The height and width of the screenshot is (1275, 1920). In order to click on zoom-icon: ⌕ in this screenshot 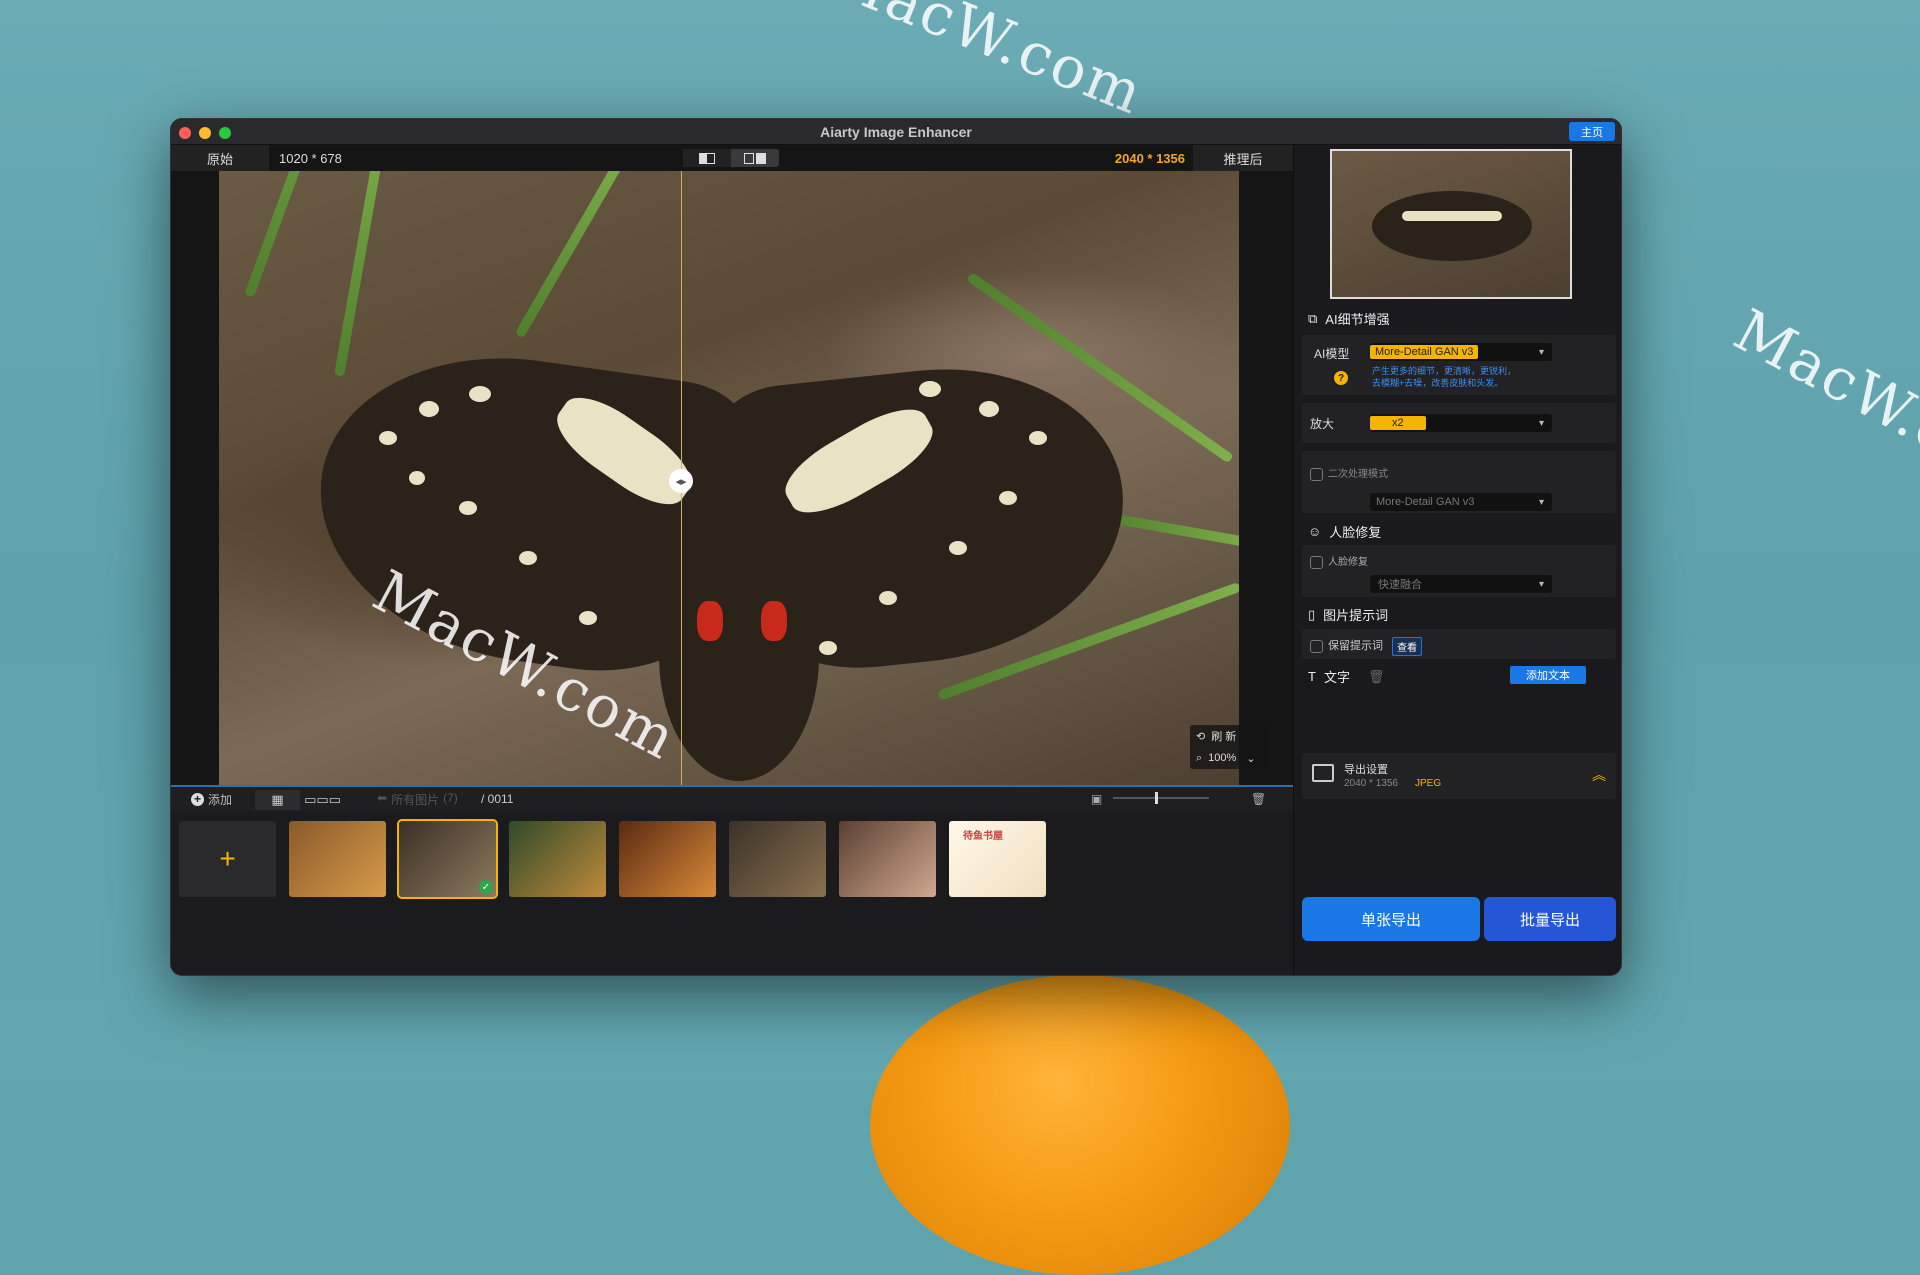, I will do `click(1199, 757)`.